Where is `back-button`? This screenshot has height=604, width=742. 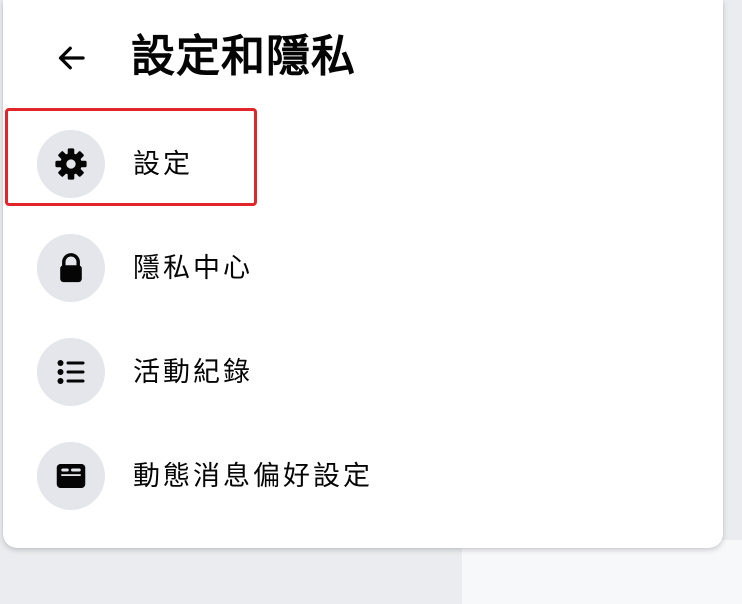
back-button is located at coordinates (71, 58).